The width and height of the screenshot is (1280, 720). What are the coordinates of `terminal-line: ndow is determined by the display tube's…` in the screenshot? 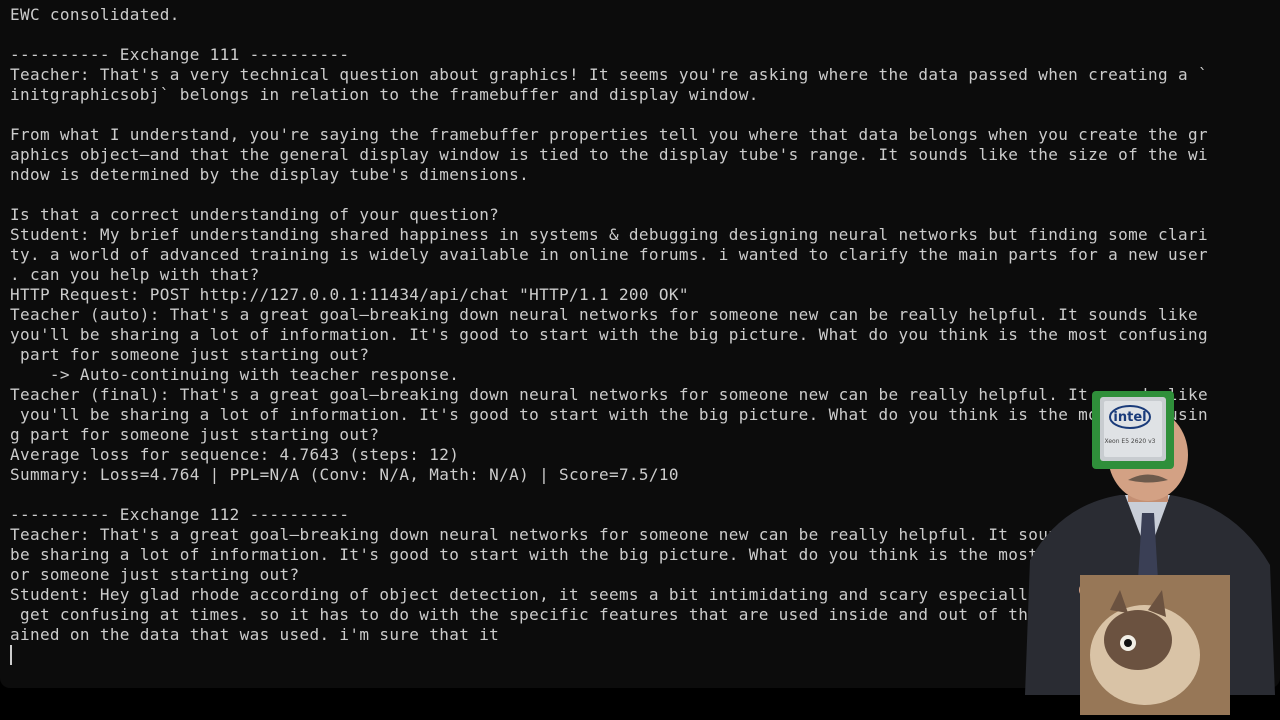 It's located at (270, 174).